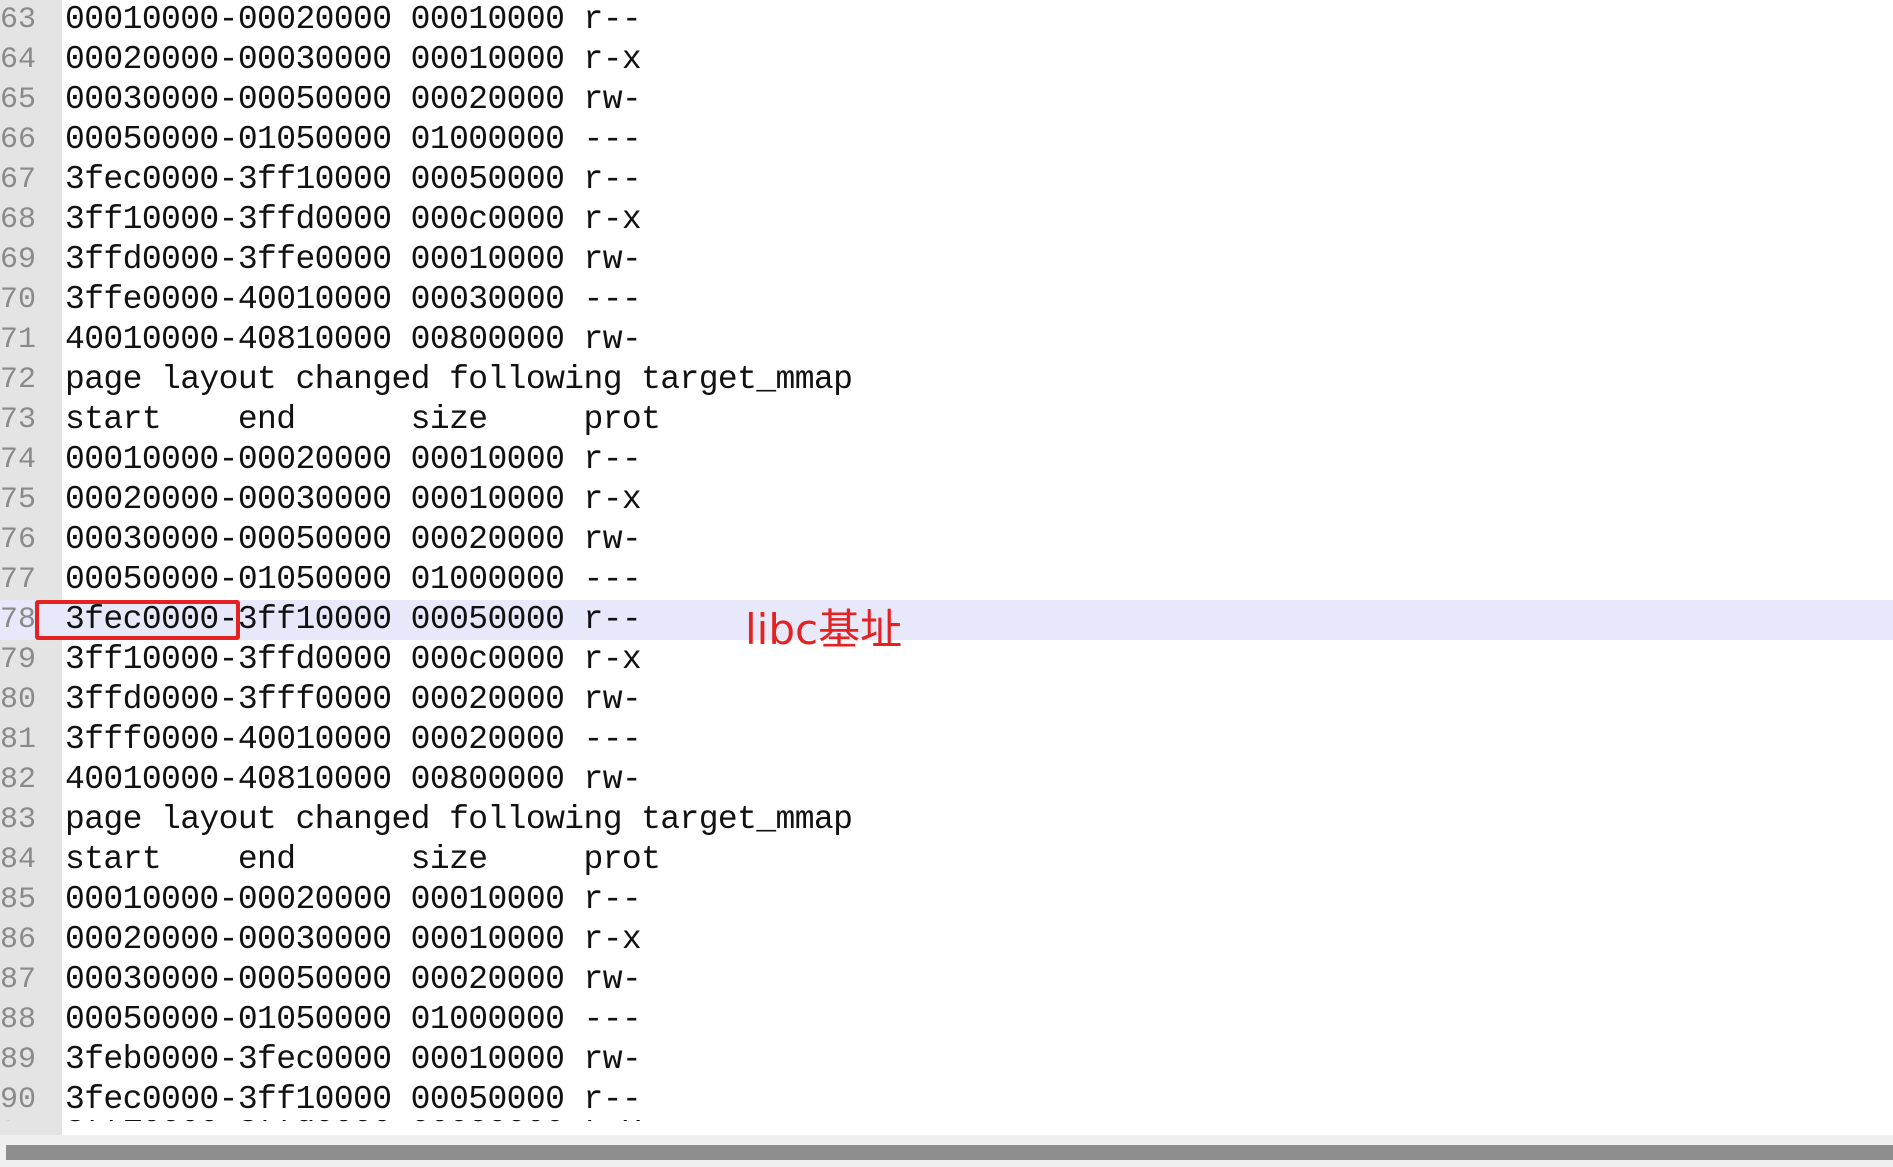 This screenshot has width=1893, height=1167. Describe the element at coordinates (18, 980) in the screenshot. I see `line-number: 87` at that location.